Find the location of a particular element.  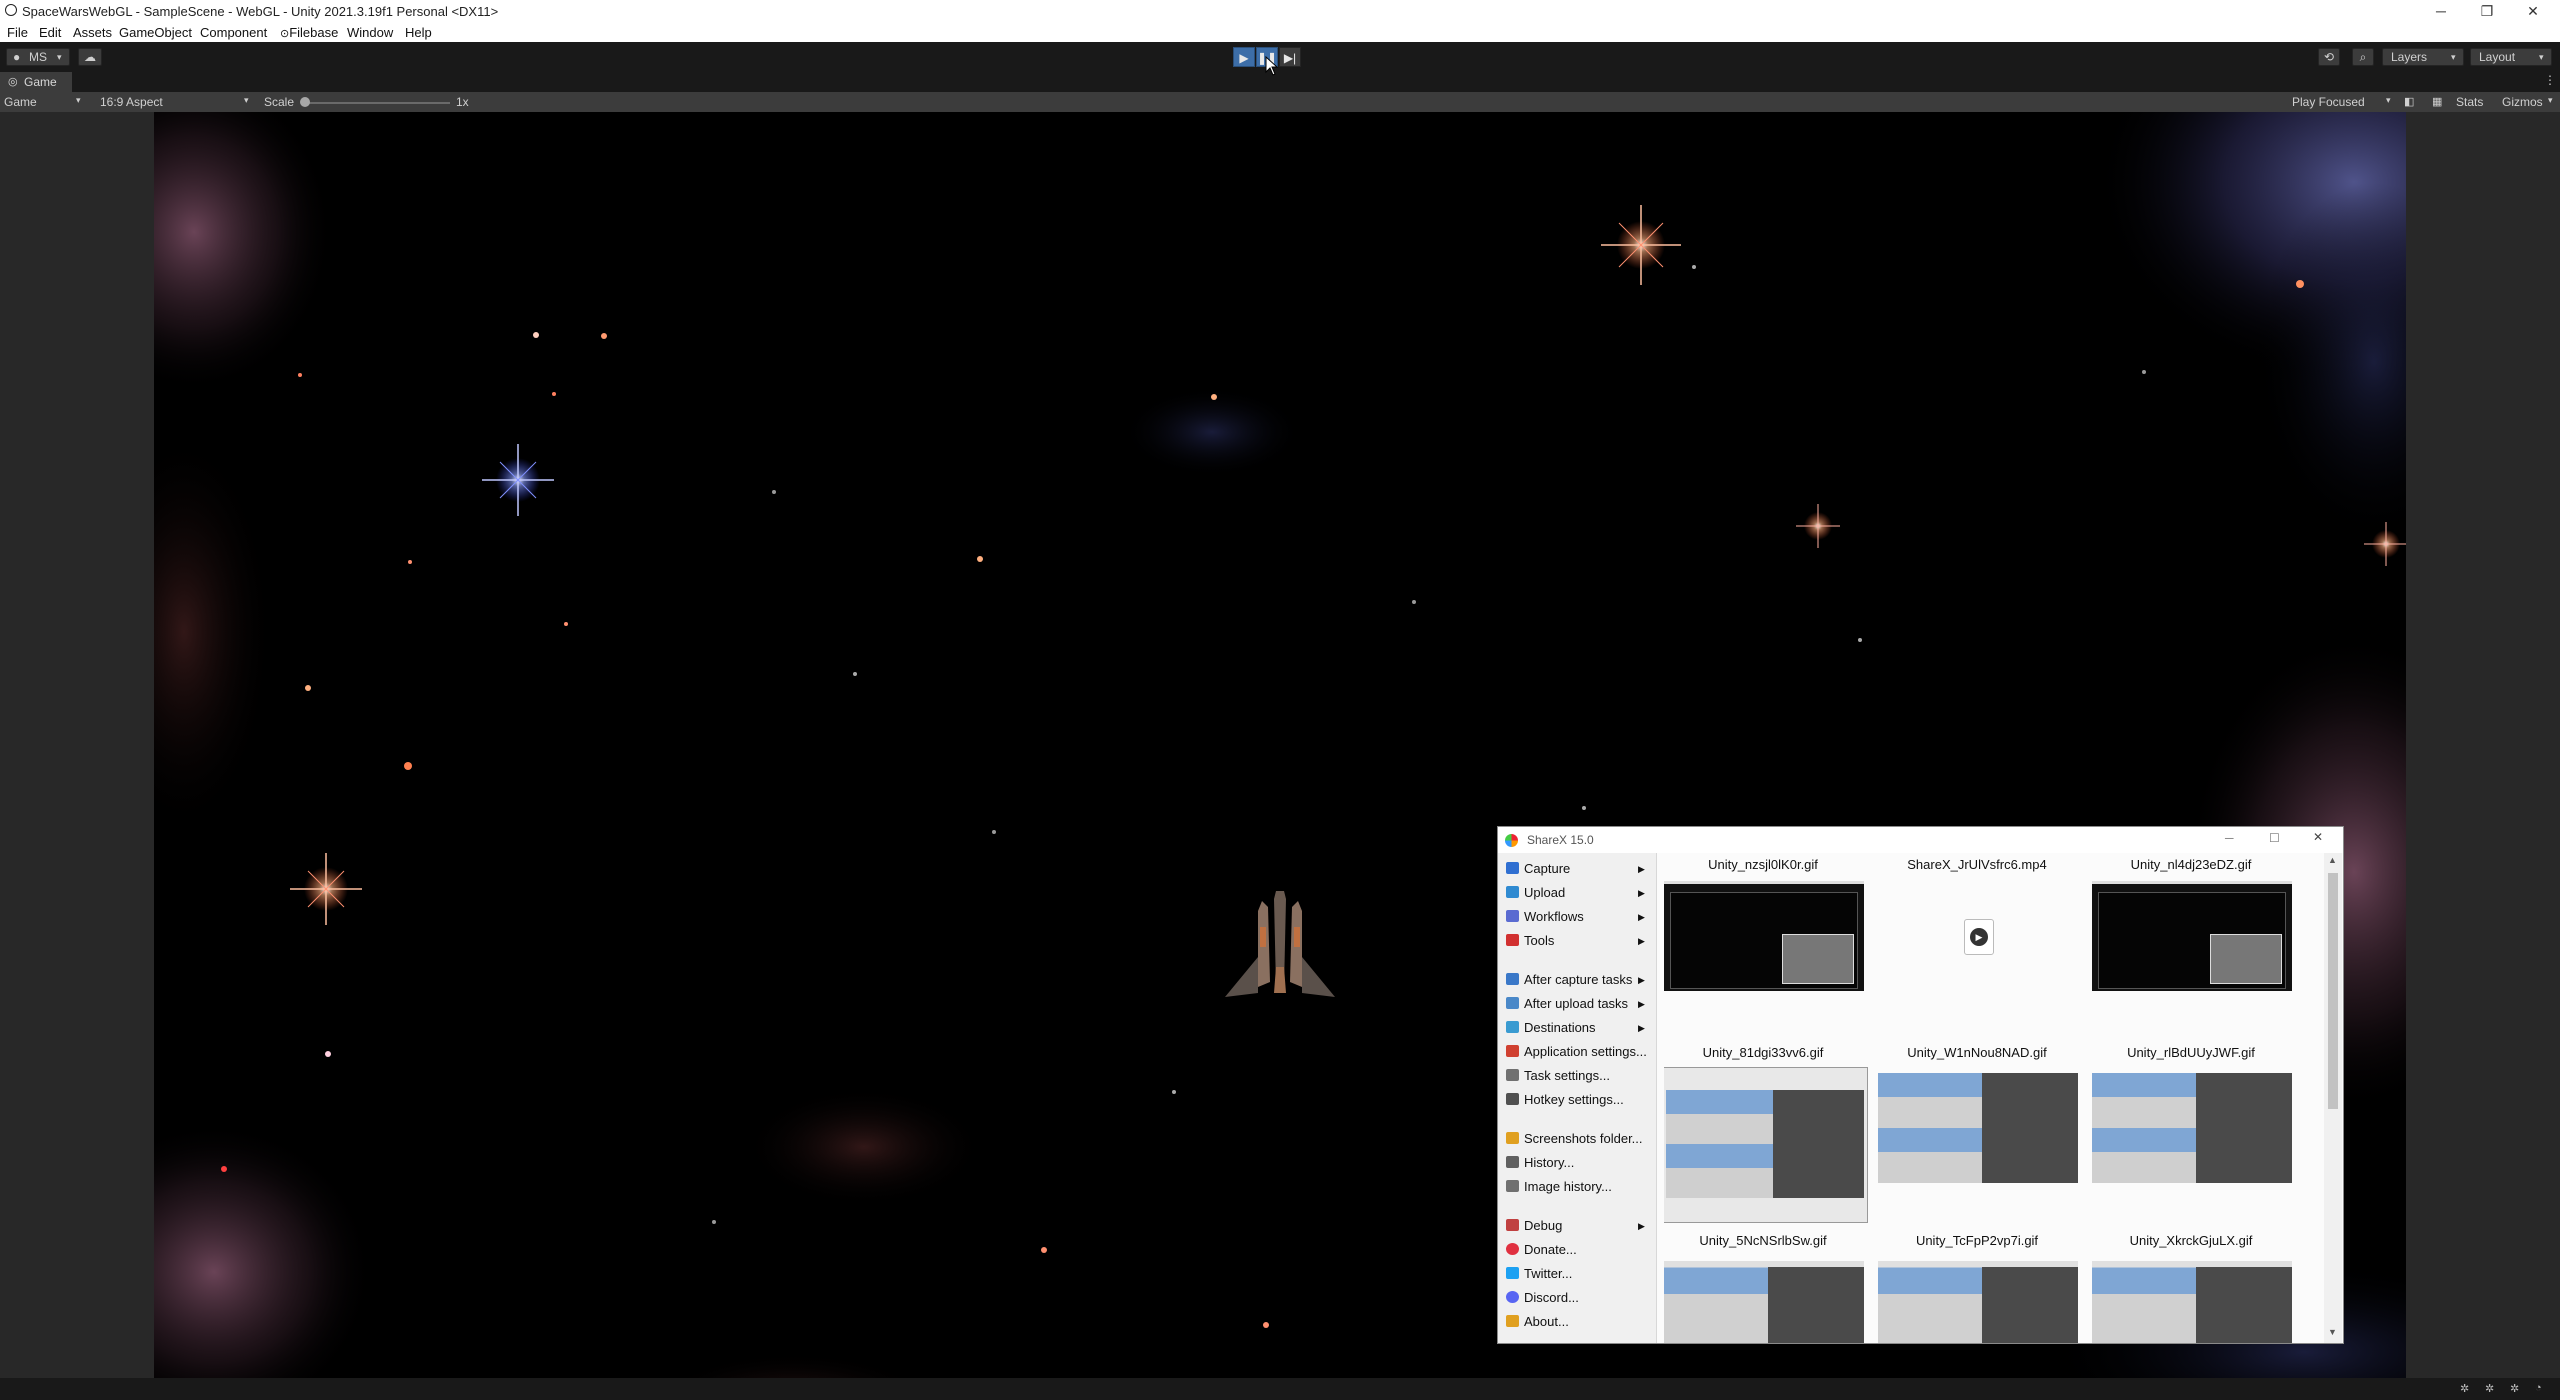

sharex-close-button: ✕ is located at coordinates (2318, 837).